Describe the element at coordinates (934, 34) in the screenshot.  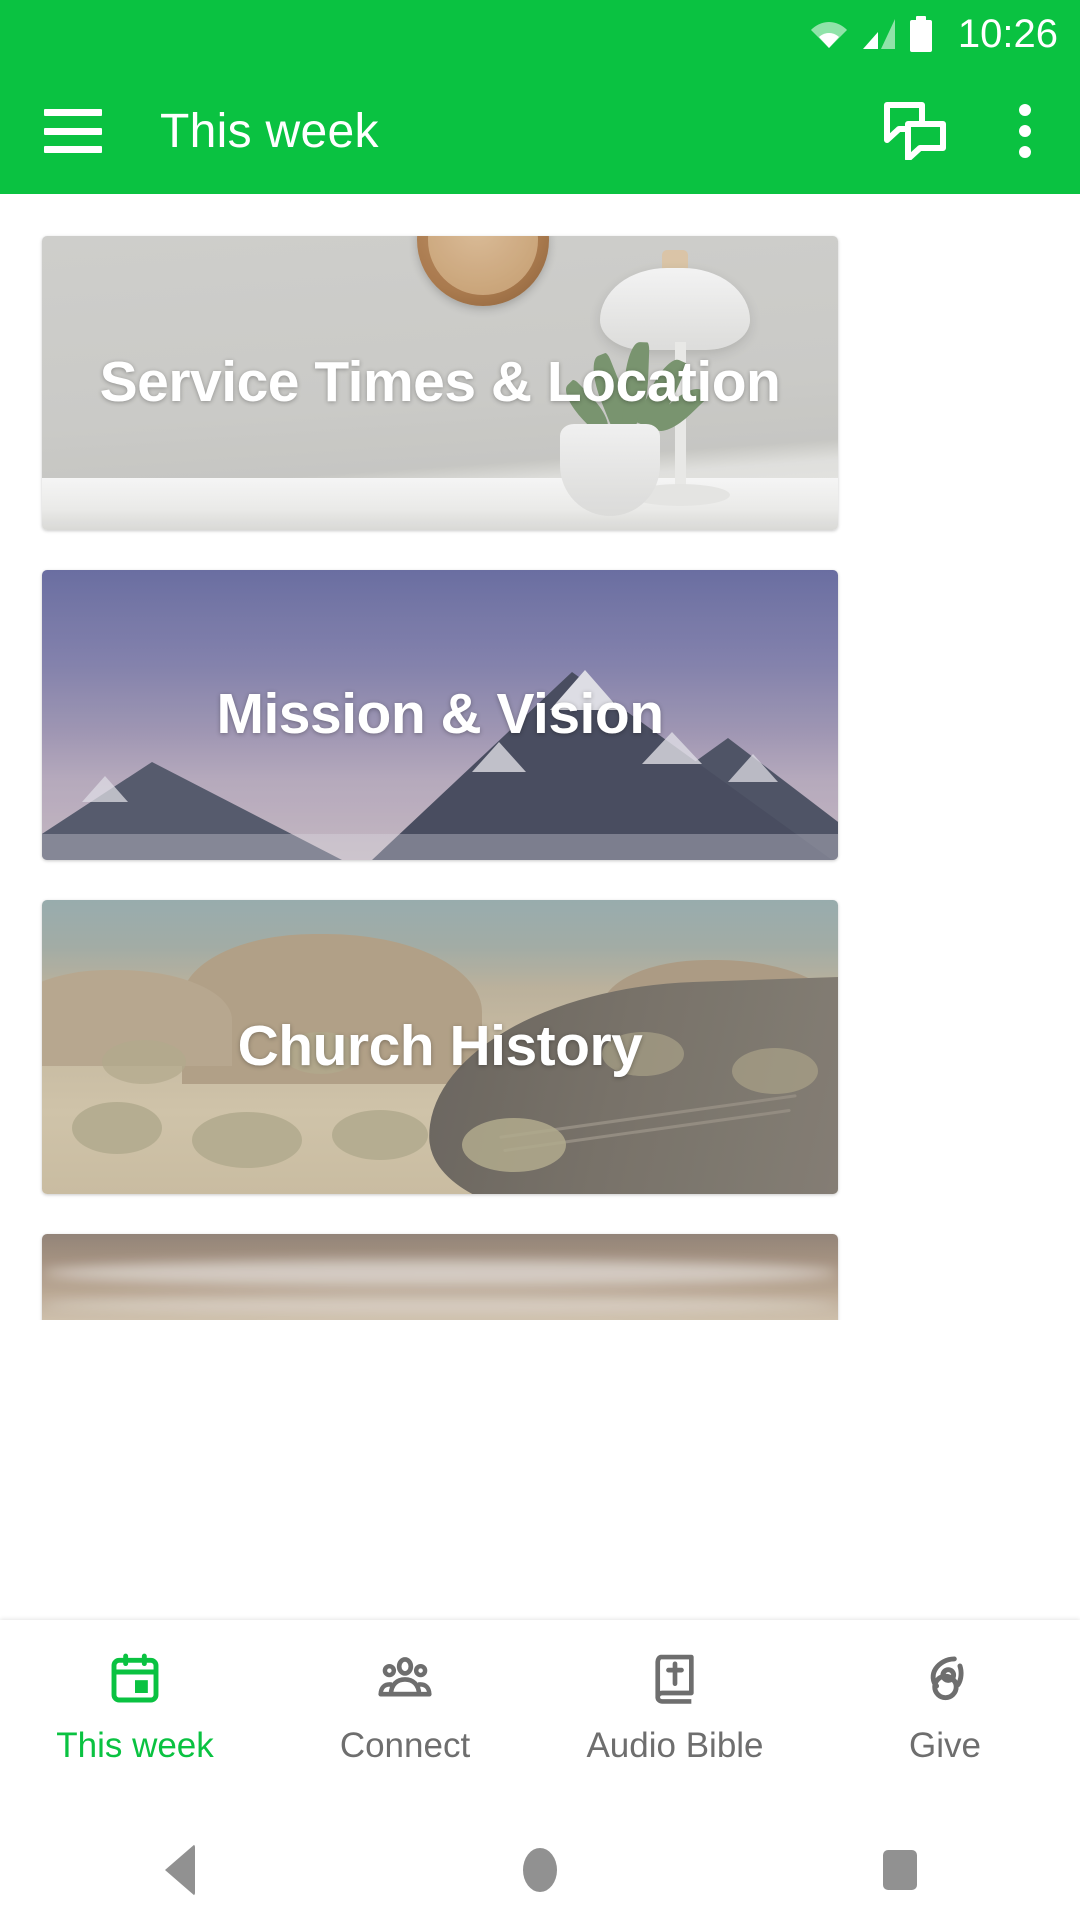
I see `status-icons: 10:26` at that location.